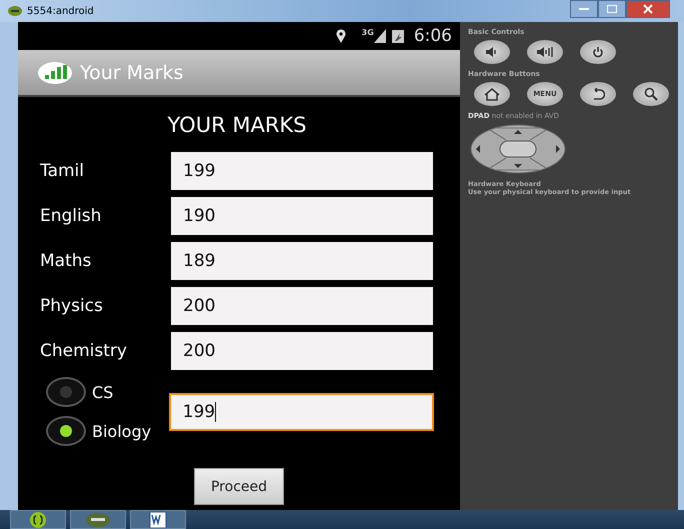 The image size is (684, 529). I want to click on subject-label: Tamil, so click(62, 170).